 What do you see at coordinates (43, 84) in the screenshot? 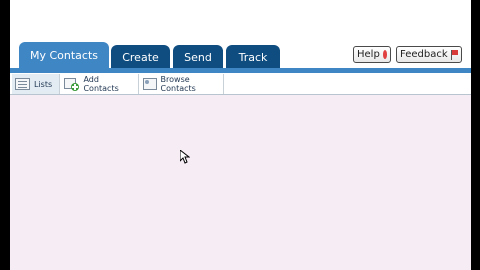
I see `subnav-item-label: Lists` at bounding box center [43, 84].